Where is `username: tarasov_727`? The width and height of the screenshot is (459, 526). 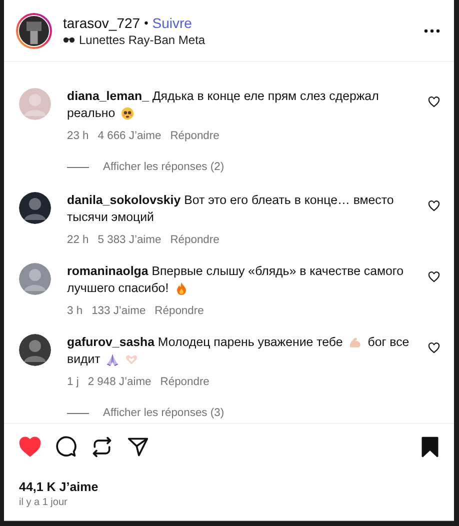
username: tarasov_727 is located at coordinates (101, 22).